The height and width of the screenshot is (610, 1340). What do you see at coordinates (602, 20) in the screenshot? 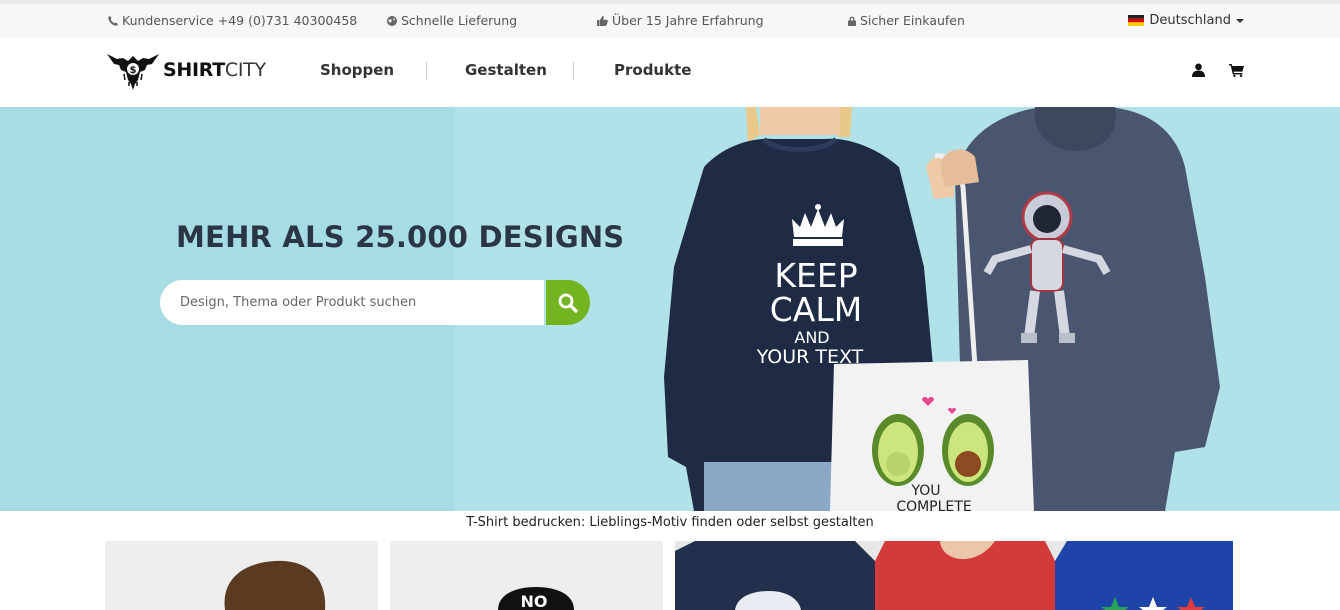
I see `thumbs-up-icon` at bounding box center [602, 20].